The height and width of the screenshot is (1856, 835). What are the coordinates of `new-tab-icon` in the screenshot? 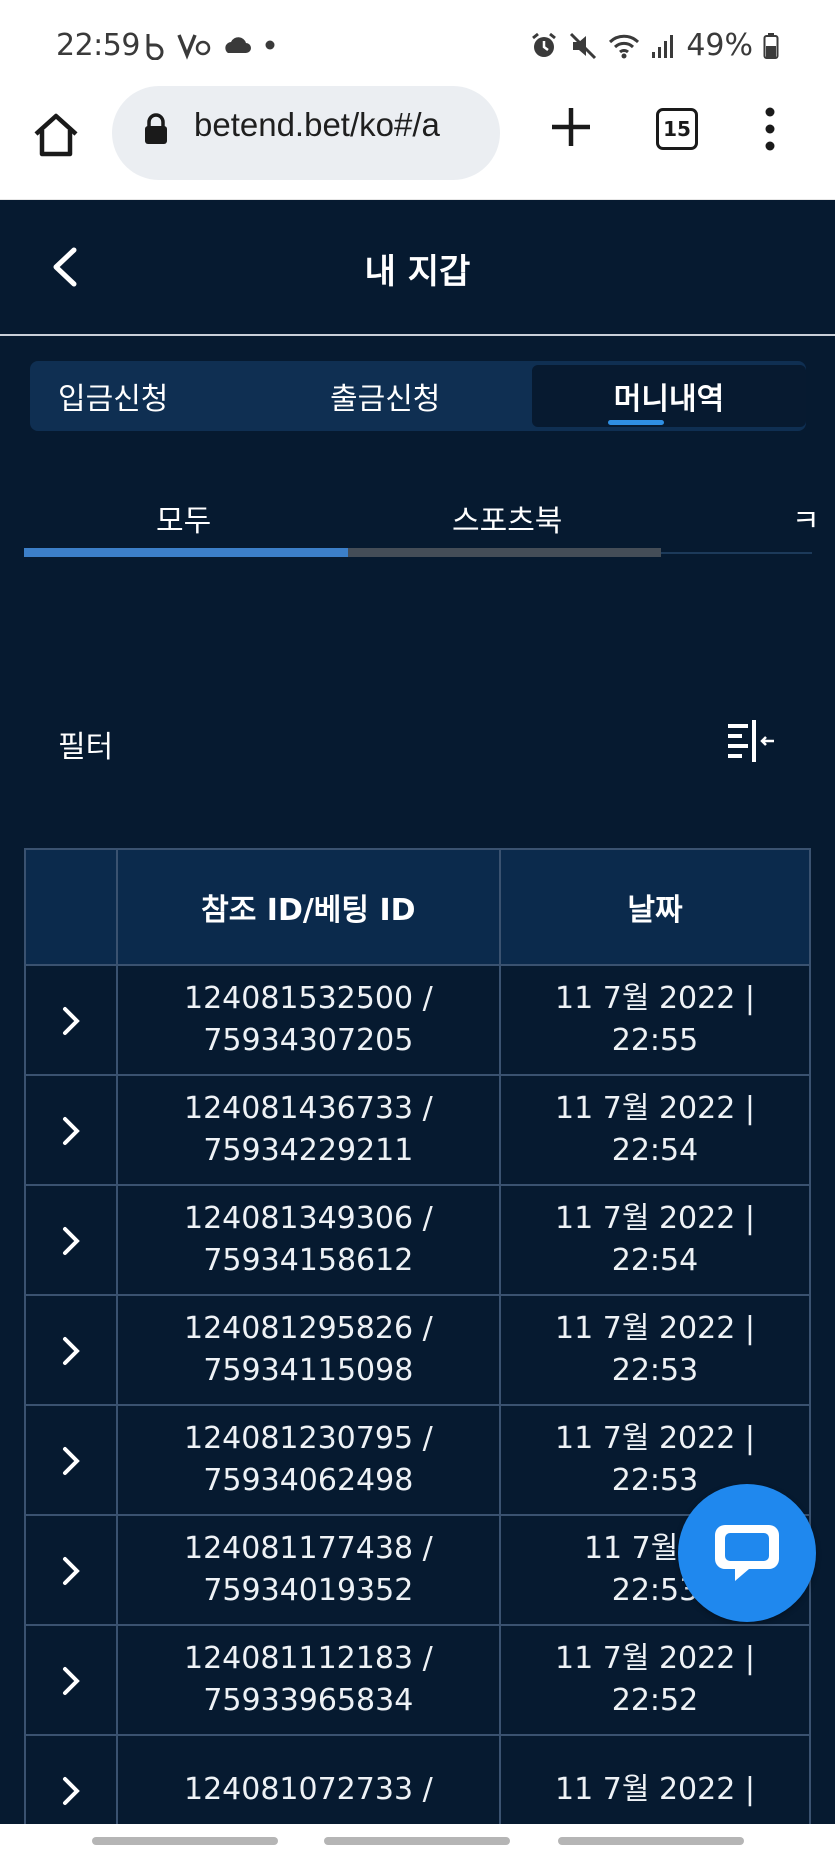 It's located at (571, 127).